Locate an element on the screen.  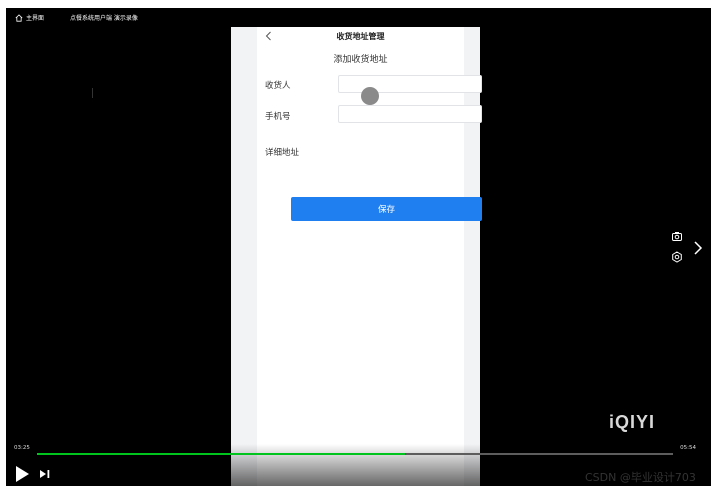
save-button: 保存 is located at coordinates (386, 209).